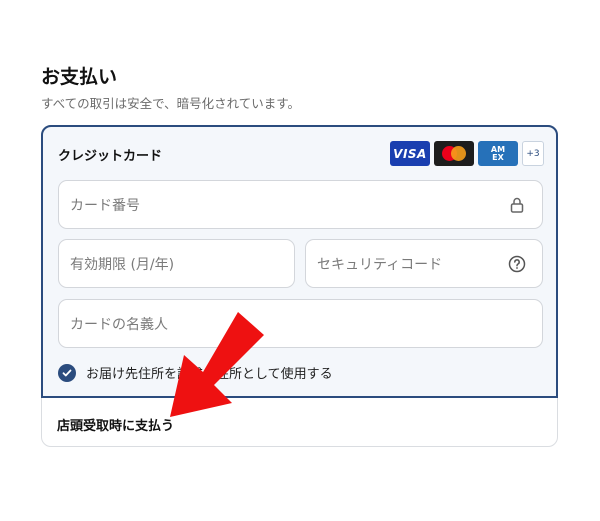 The image size is (600, 521). What do you see at coordinates (380, 264) in the screenshot?
I see `security-code-placeholder: セキュリティコード` at bounding box center [380, 264].